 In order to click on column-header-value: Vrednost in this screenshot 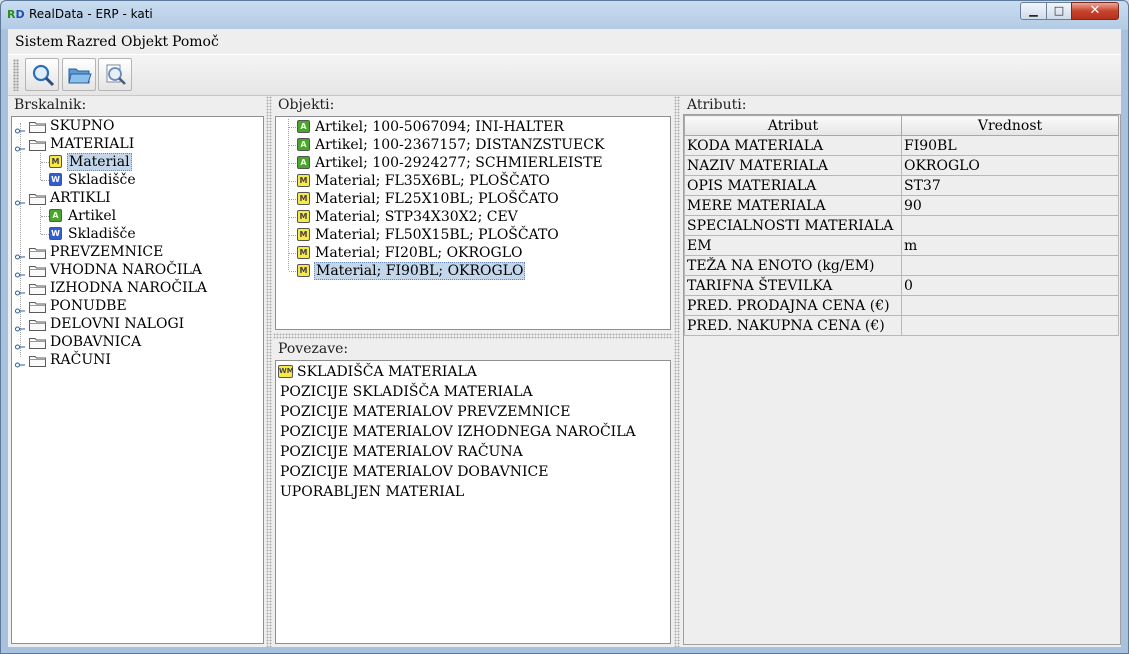, I will do `click(1010, 125)`.